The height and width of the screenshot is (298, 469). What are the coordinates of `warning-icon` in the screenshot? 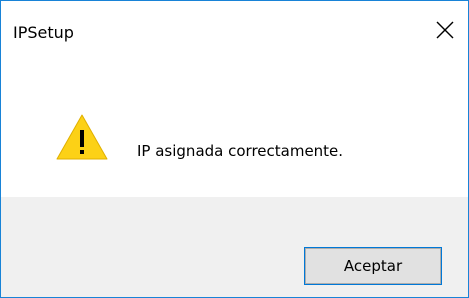 It's located at (82, 137).